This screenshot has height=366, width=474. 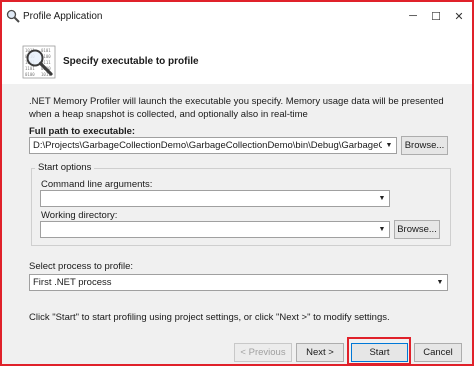 I want to click on close-icon: ✕, so click(x=459, y=16).